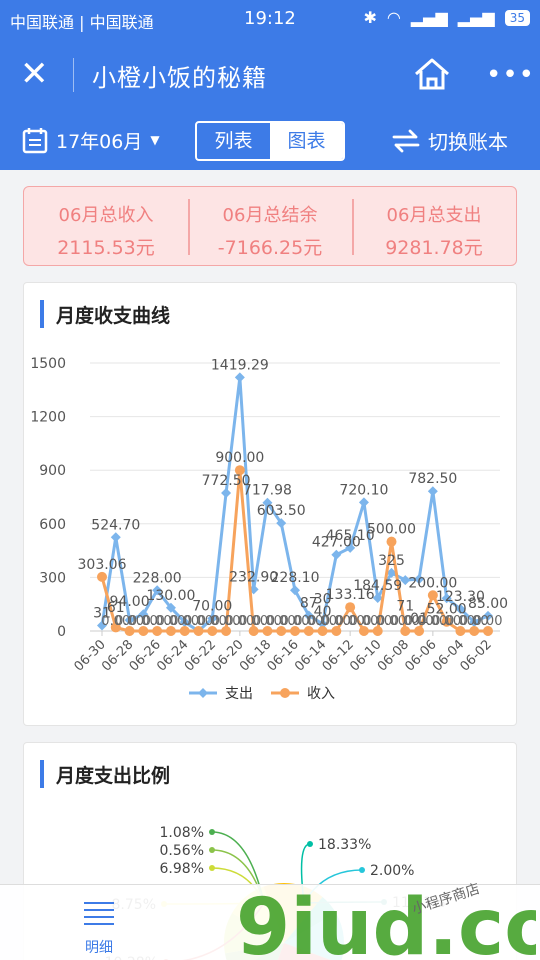 This screenshot has height=960, width=540. Describe the element at coordinates (377, 586) in the screenshot. I see `data-label: 184.59` at that location.